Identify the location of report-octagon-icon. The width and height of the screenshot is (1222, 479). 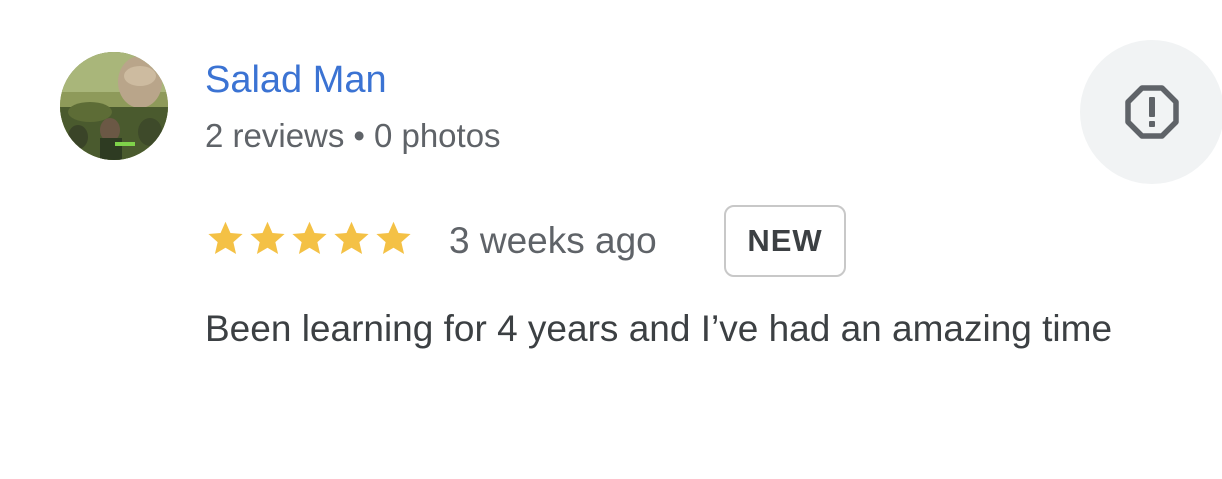
(1152, 112).